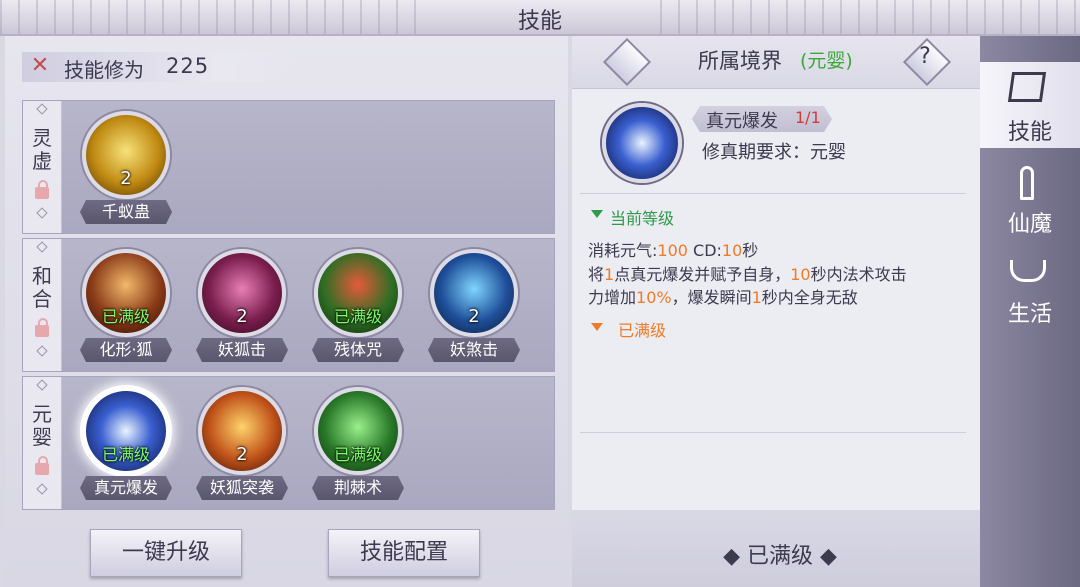 Image resolution: width=1080 pixels, height=587 pixels. Describe the element at coordinates (126, 293) in the screenshot. I see `skill-icon-huaxinghu: 已满级` at that location.